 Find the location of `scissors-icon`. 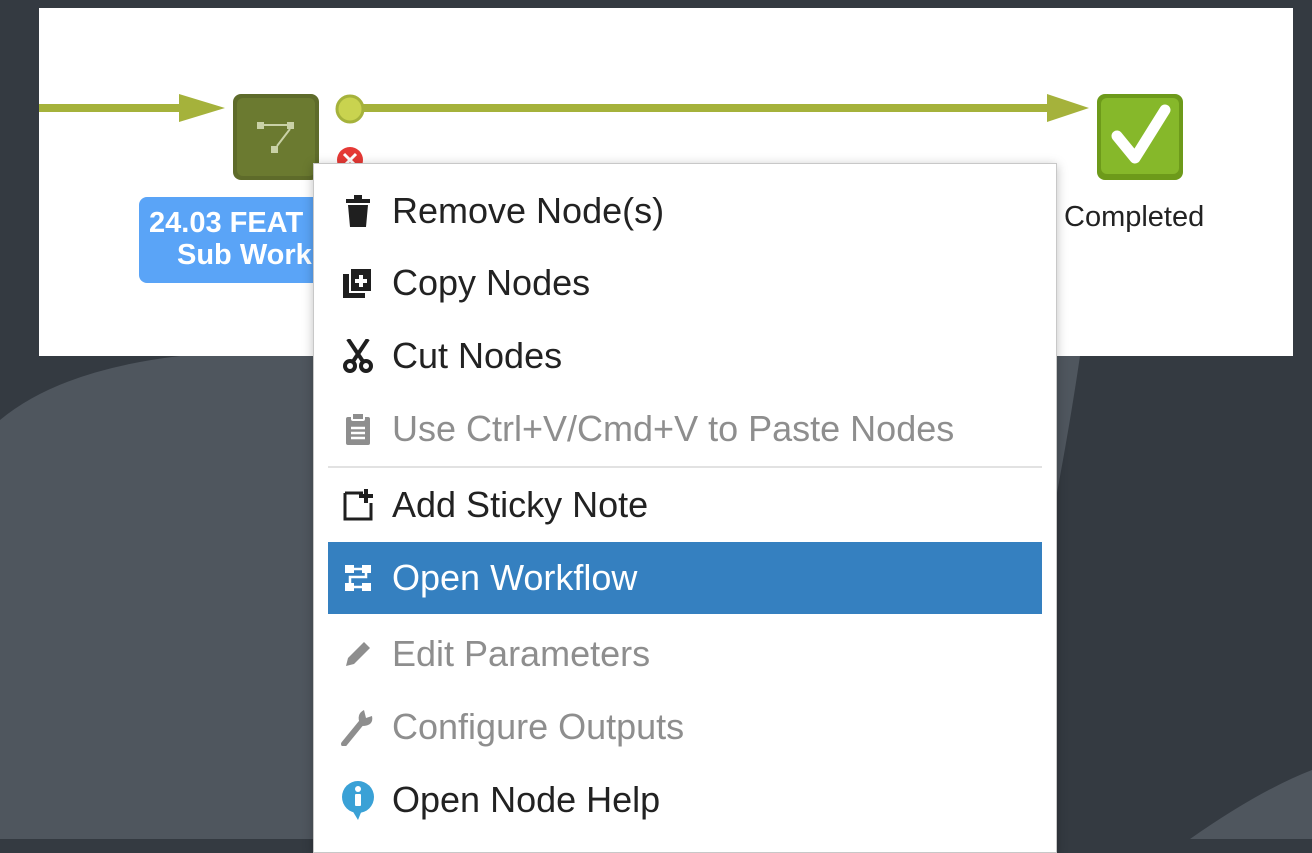

scissors-icon is located at coordinates (358, 356).